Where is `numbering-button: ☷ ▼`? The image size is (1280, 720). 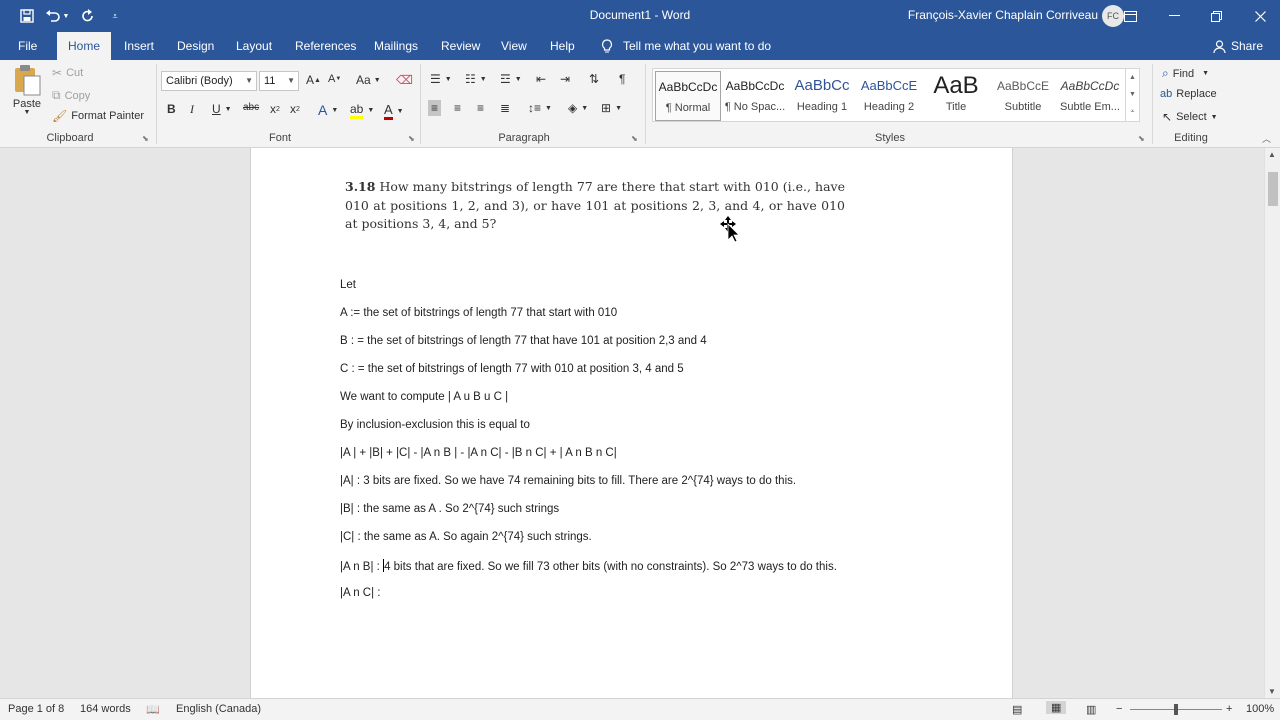
numbering-button: ☷ ▼ is located at coordinates (476, 79).